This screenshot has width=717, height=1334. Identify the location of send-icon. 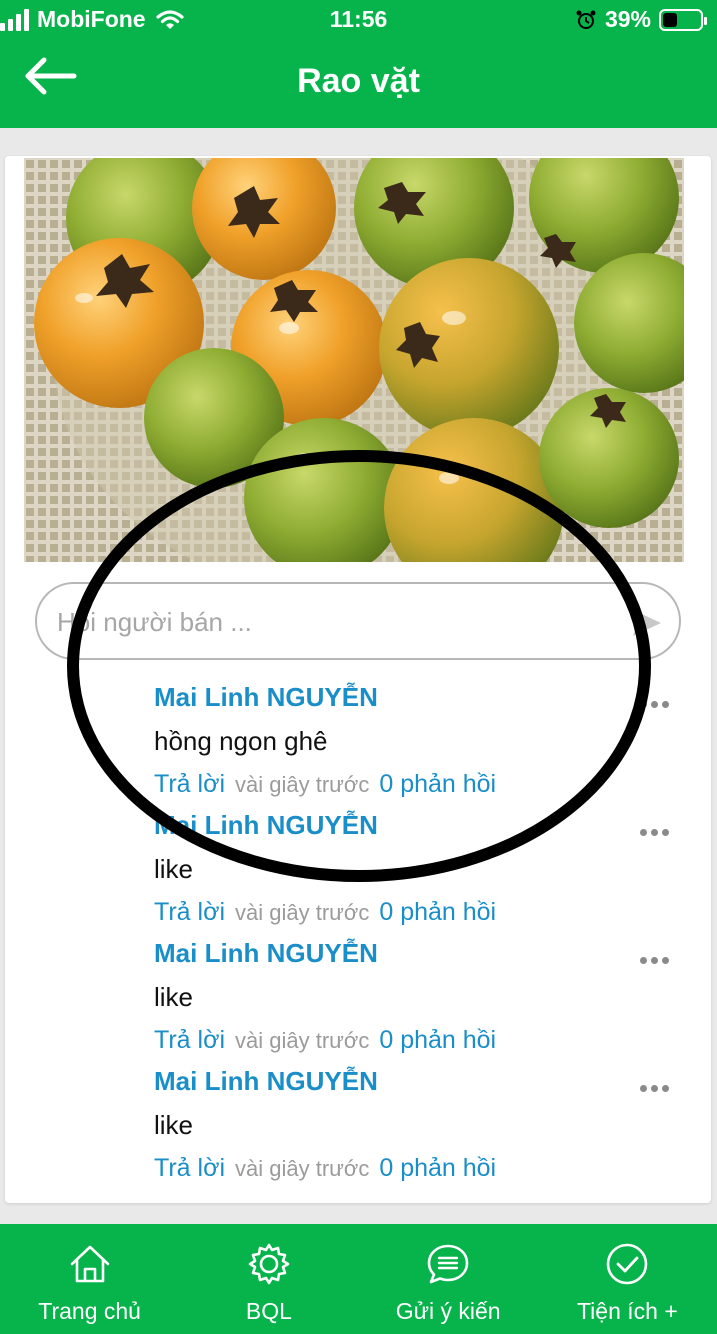
(647, 623).